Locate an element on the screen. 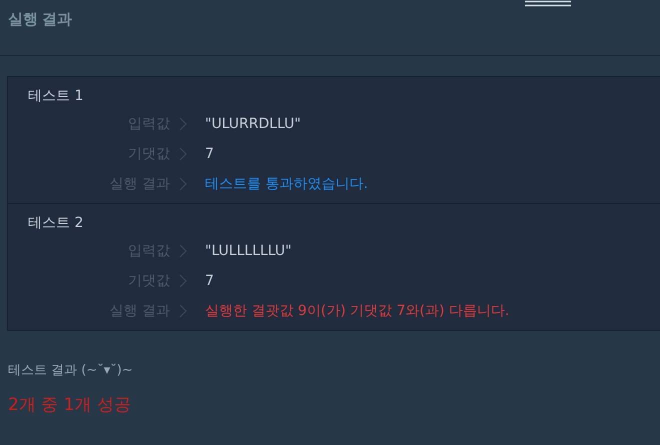 Image resolution: width=660 pixels, height=445 pixels. result-message: 테스트를 통과하였습니다. is located at coordinates (286, 184).